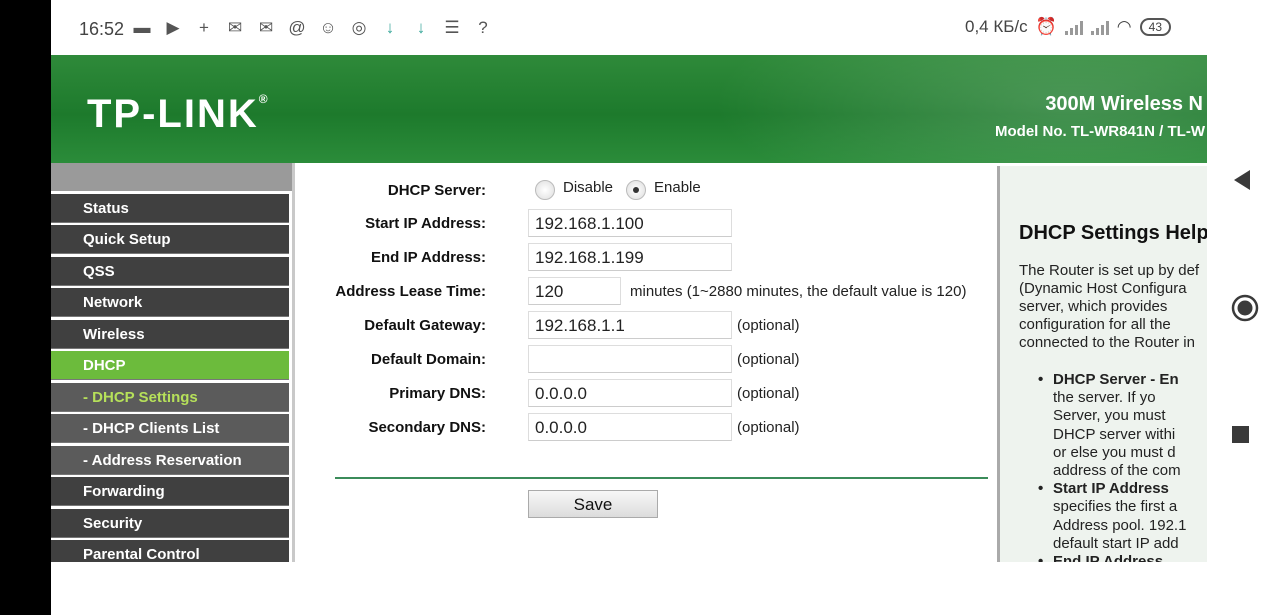  What do you see at coordinates (173, 27) in the screenshot?
I see `play-store-icon: ▶` at bounding box center [173, 27].